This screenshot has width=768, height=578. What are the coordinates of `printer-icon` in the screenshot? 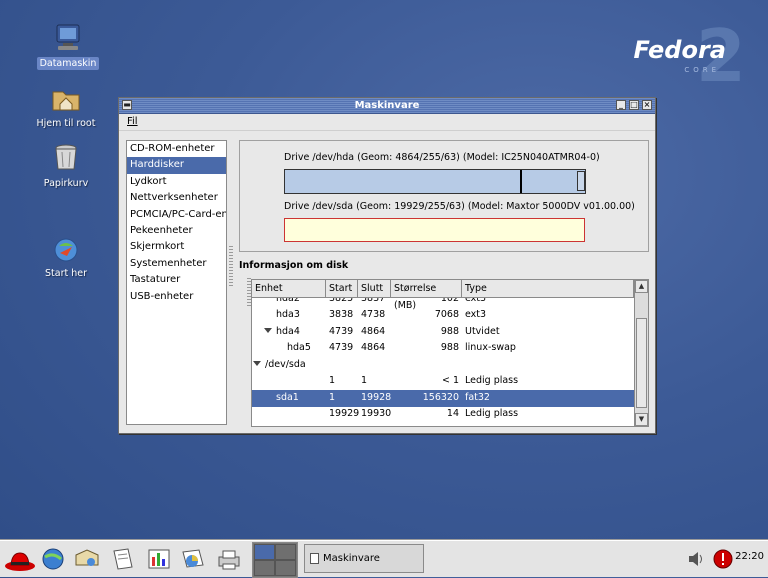 It's located at (229, 559).